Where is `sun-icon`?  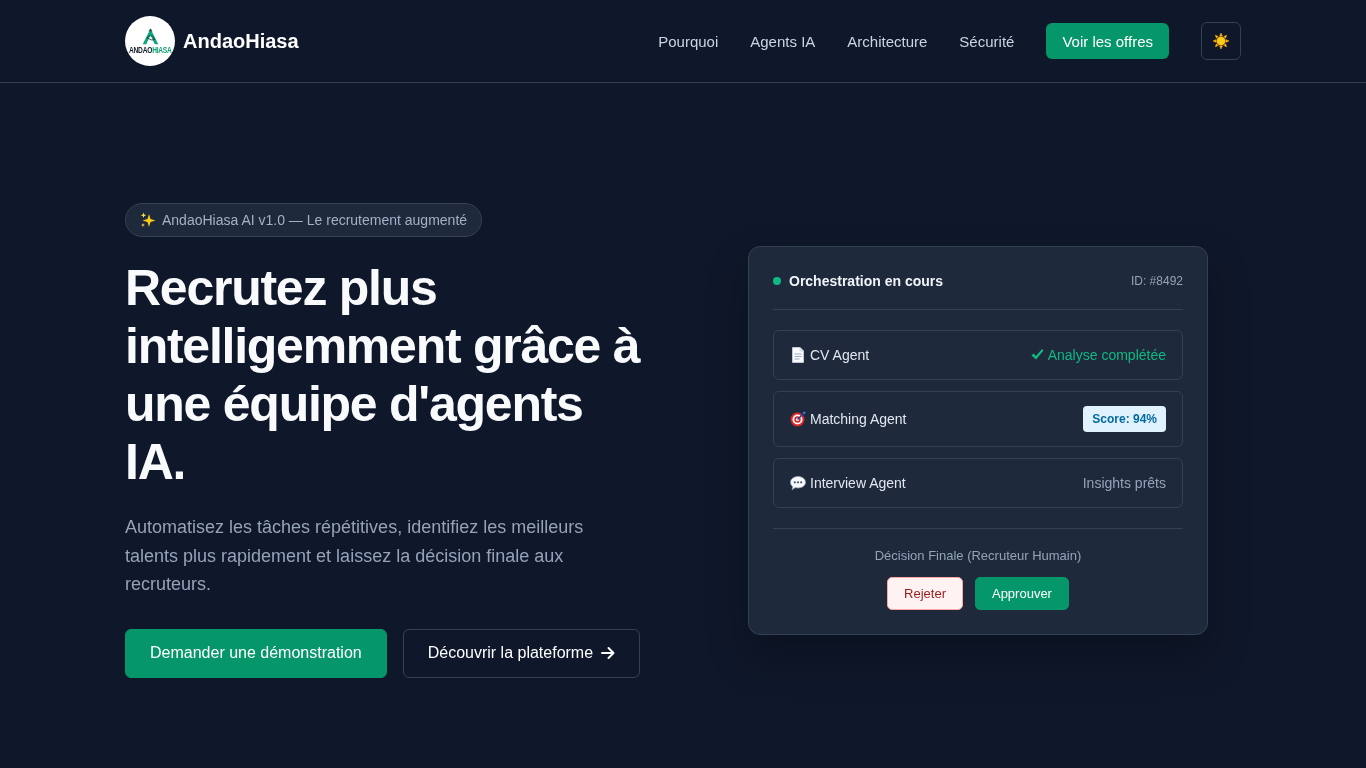
sun-icon is located at coordinates (1221, 41).